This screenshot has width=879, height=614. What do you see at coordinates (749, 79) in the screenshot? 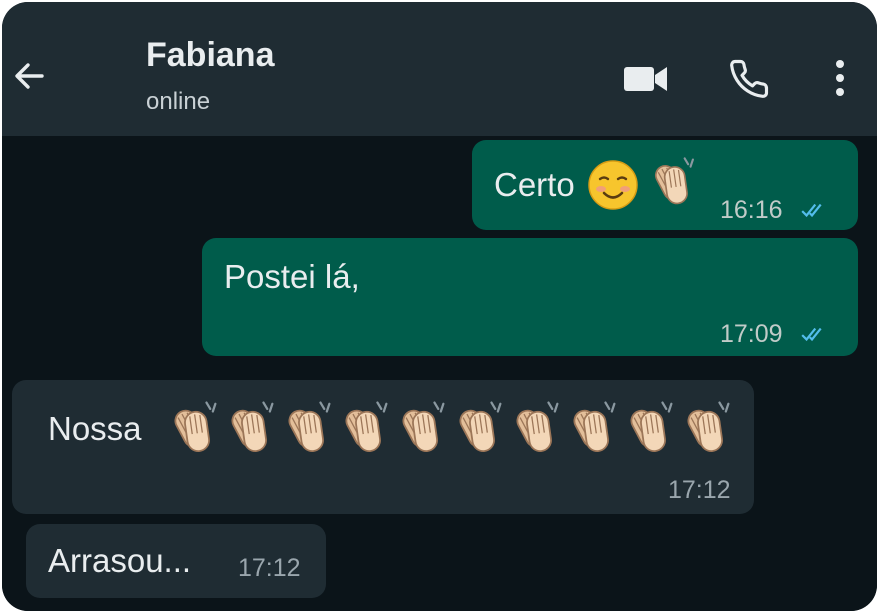
I see `phone-icon` at bounding box center [749, 79].